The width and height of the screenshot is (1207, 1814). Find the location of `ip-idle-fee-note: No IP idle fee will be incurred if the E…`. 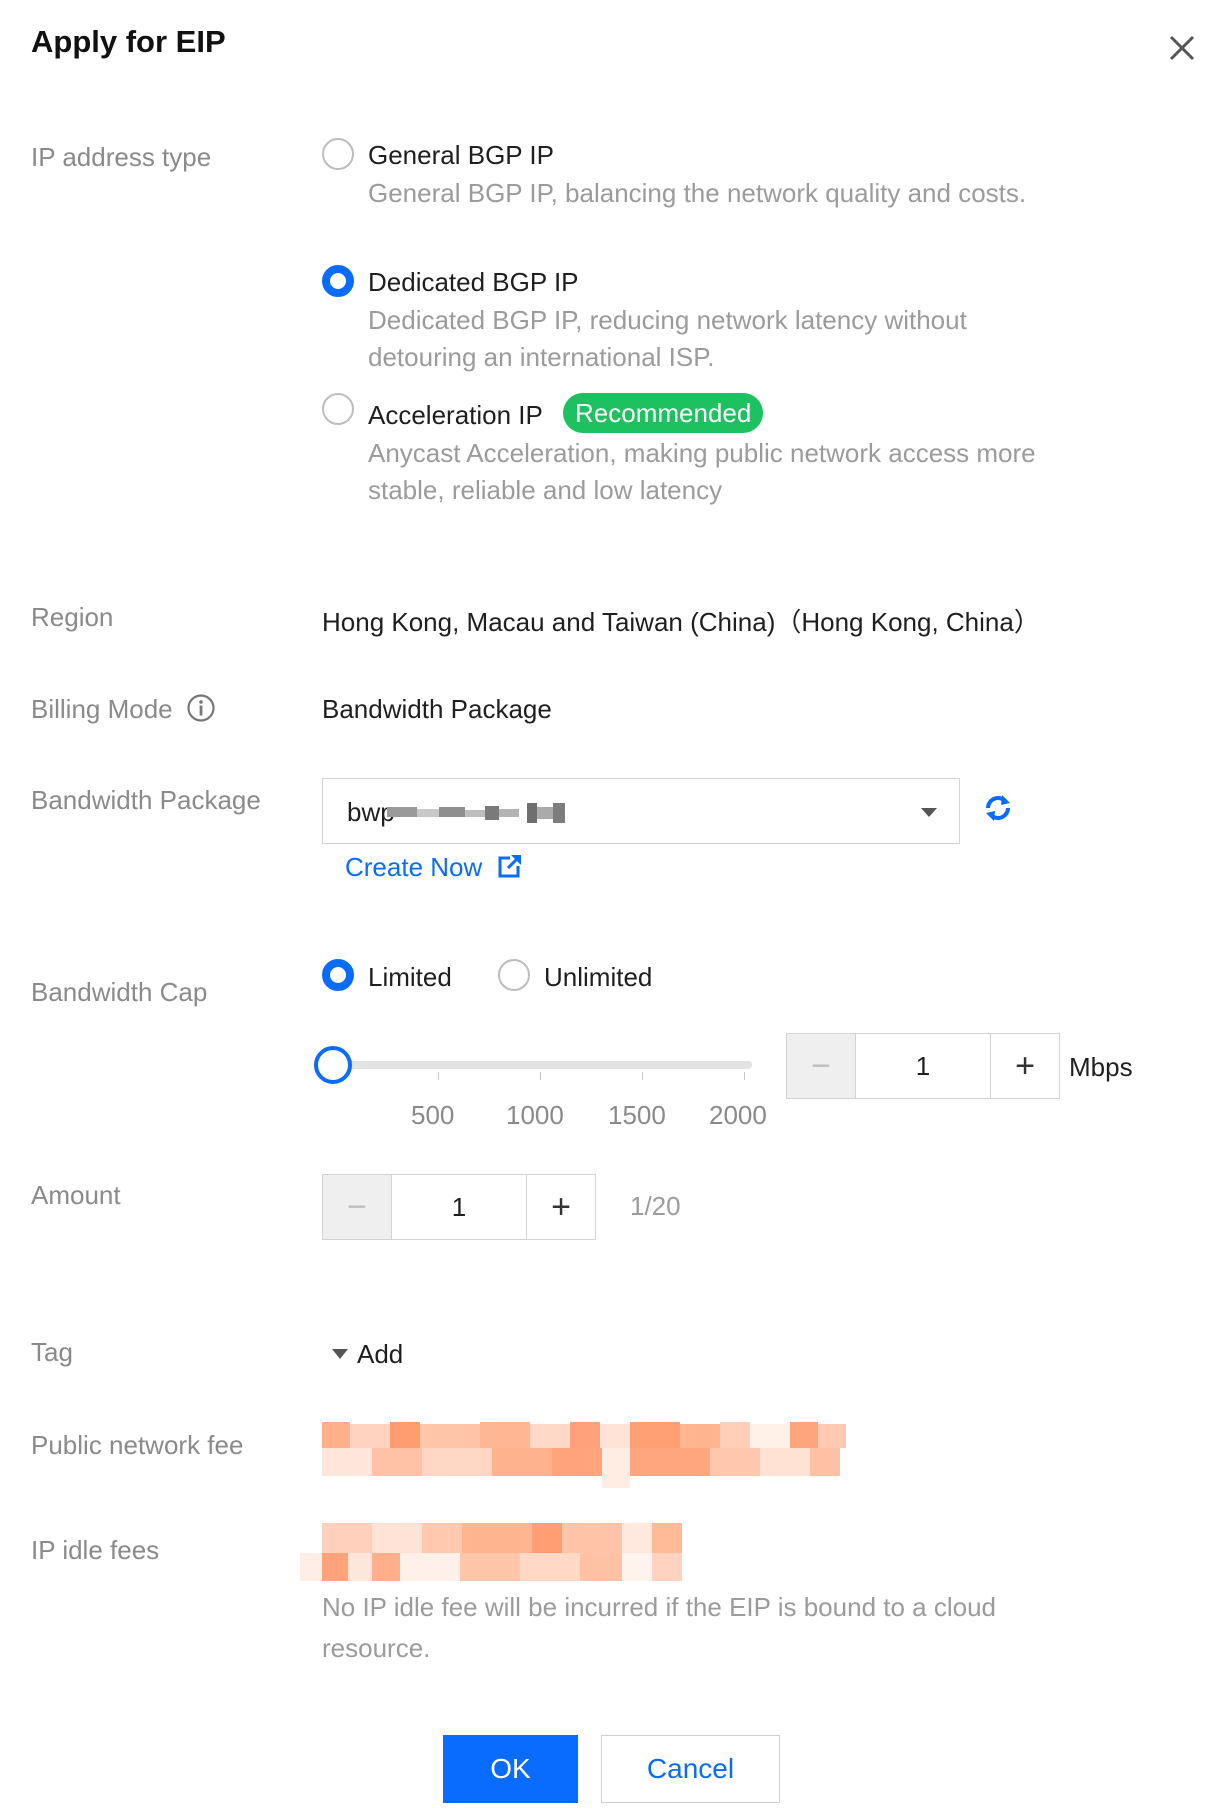

ip-idle-fee-note: No IP idle fee will be incurred if the E… is located at coordinates (659, 1627).